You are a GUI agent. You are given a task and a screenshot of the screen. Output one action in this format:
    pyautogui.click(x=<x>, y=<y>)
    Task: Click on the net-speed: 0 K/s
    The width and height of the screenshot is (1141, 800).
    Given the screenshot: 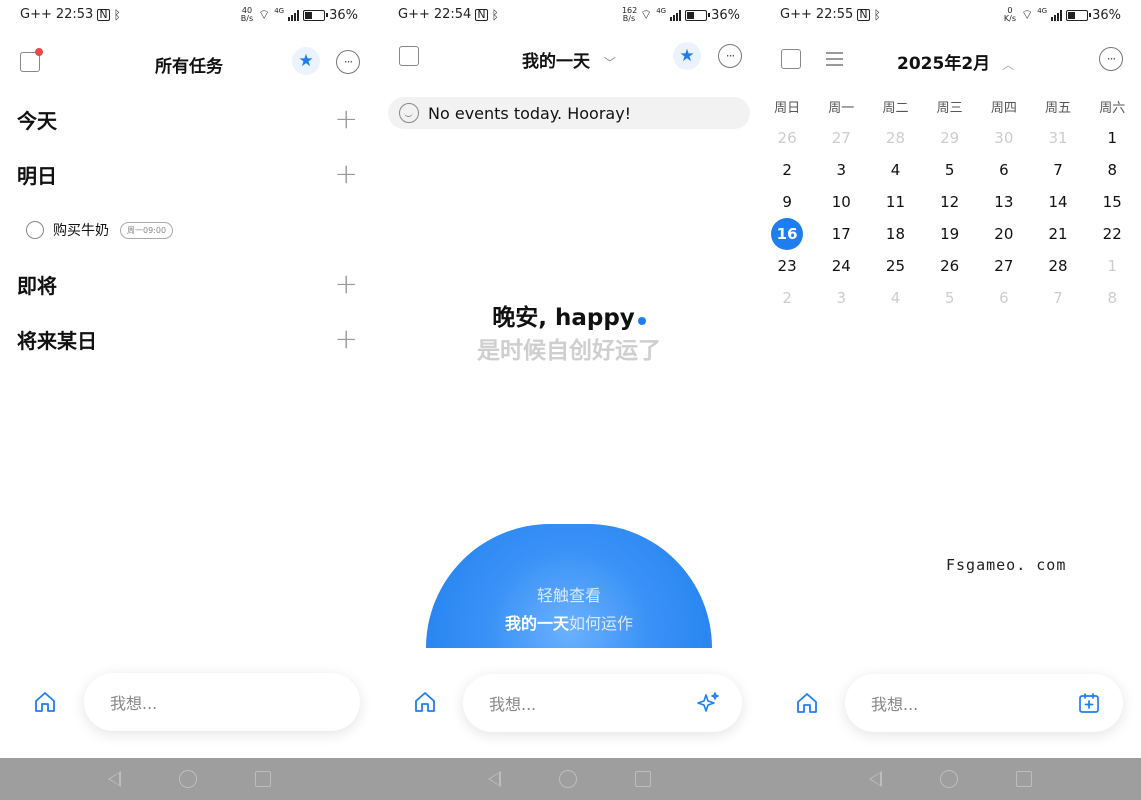 What is the action you would take?
    pyautogui.click(x=1010, y=14)
    